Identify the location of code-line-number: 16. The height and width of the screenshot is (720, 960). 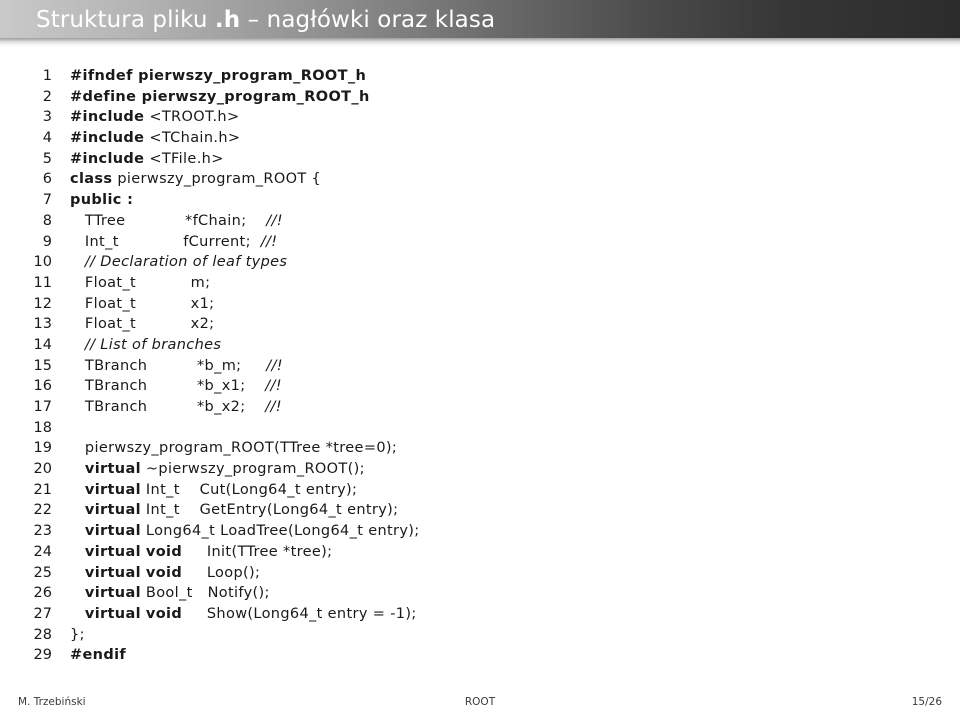
(42, 386).